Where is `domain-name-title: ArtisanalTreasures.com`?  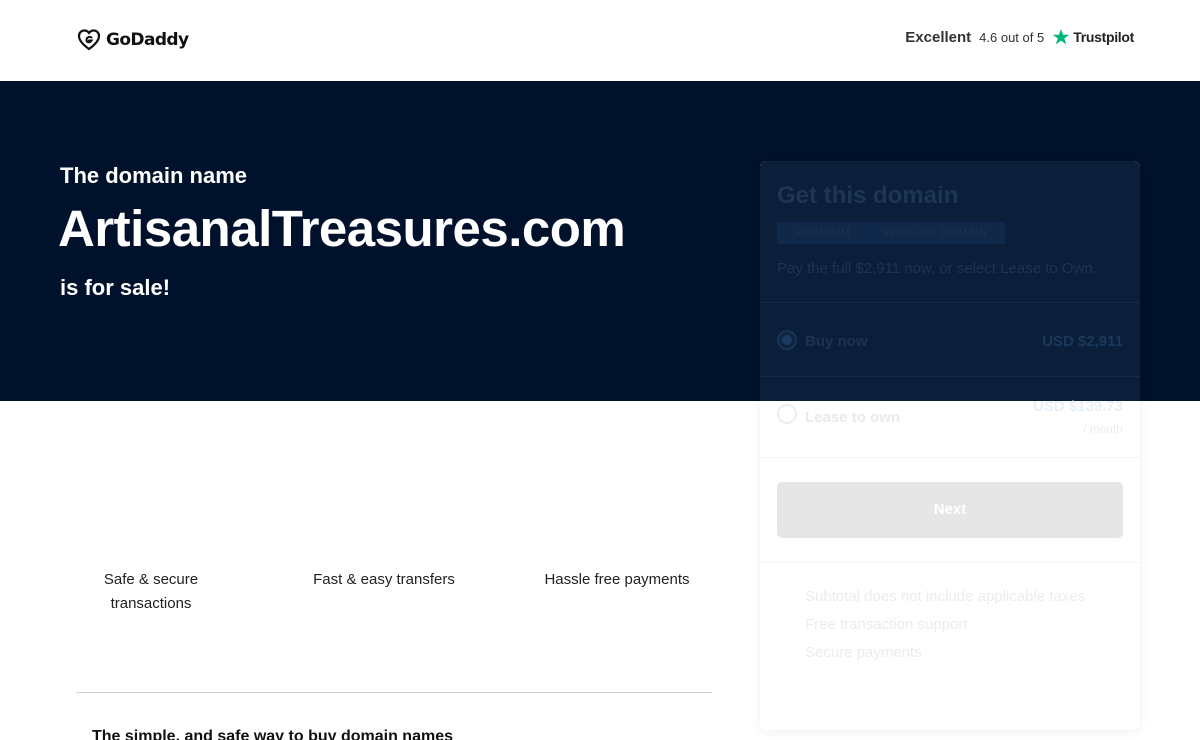
domain-name-title: ArtisanalTreasures.com is located at coordinates (342, 228).